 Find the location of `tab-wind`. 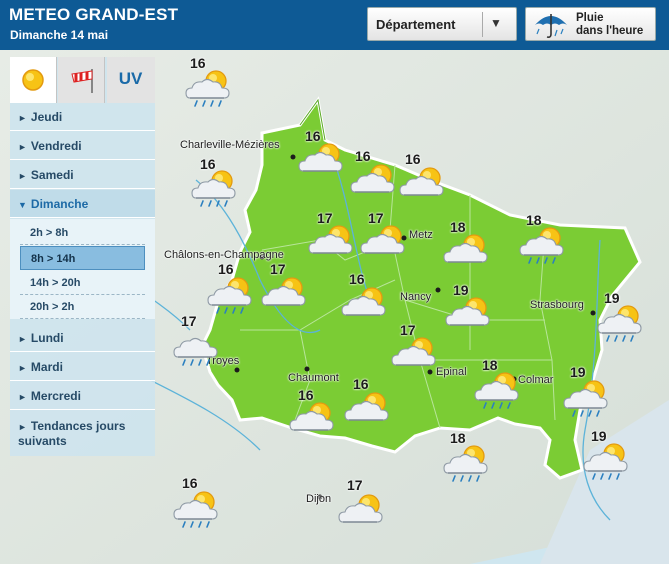

tab-wind is located at coordinates (81, 80).